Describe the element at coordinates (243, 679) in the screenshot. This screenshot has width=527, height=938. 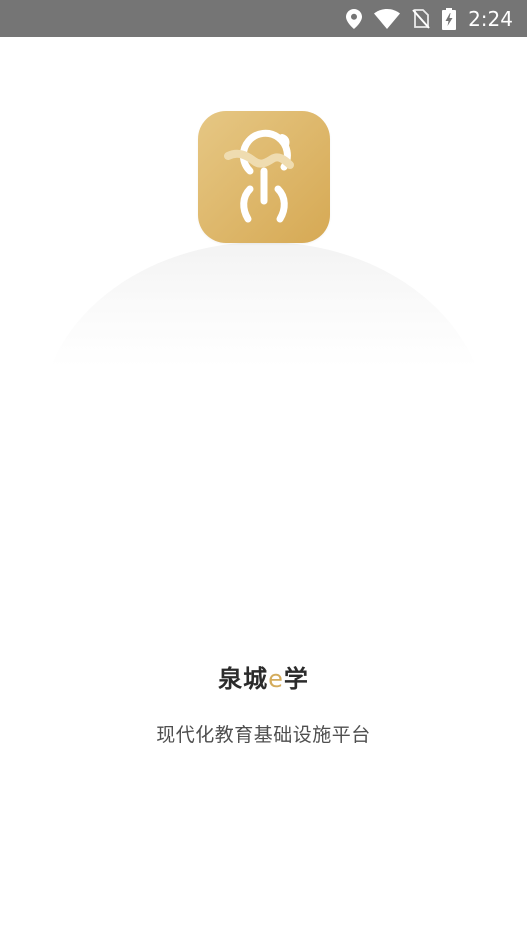
I see `app-name-part1: 泉城` at that location.